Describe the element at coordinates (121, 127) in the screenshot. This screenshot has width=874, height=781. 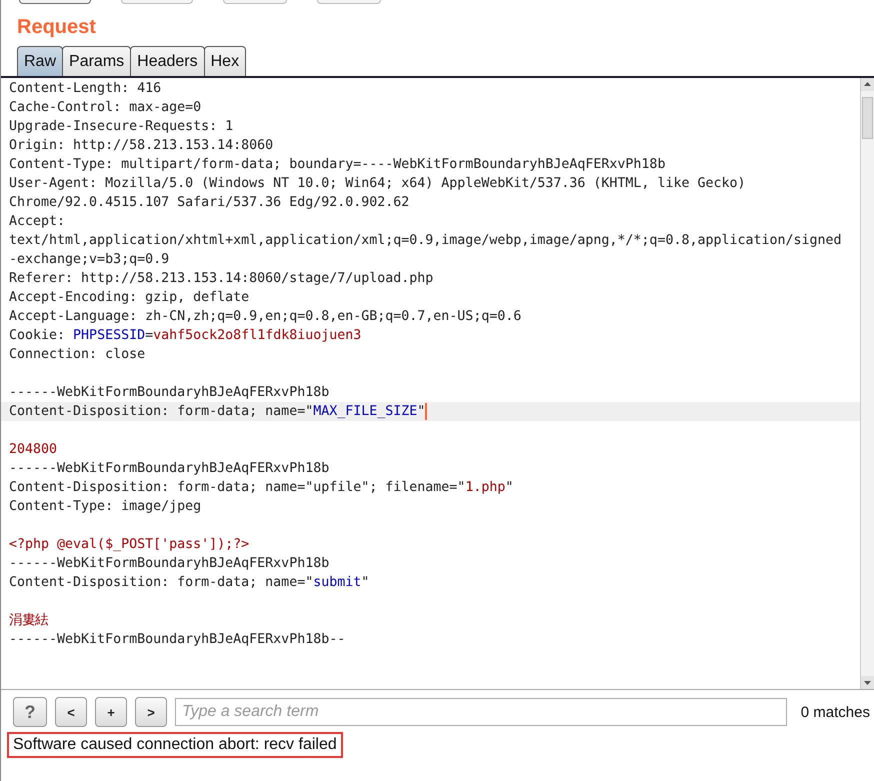
I see `code-text: Upgrade-Insecure-Requests: 1` at that location.